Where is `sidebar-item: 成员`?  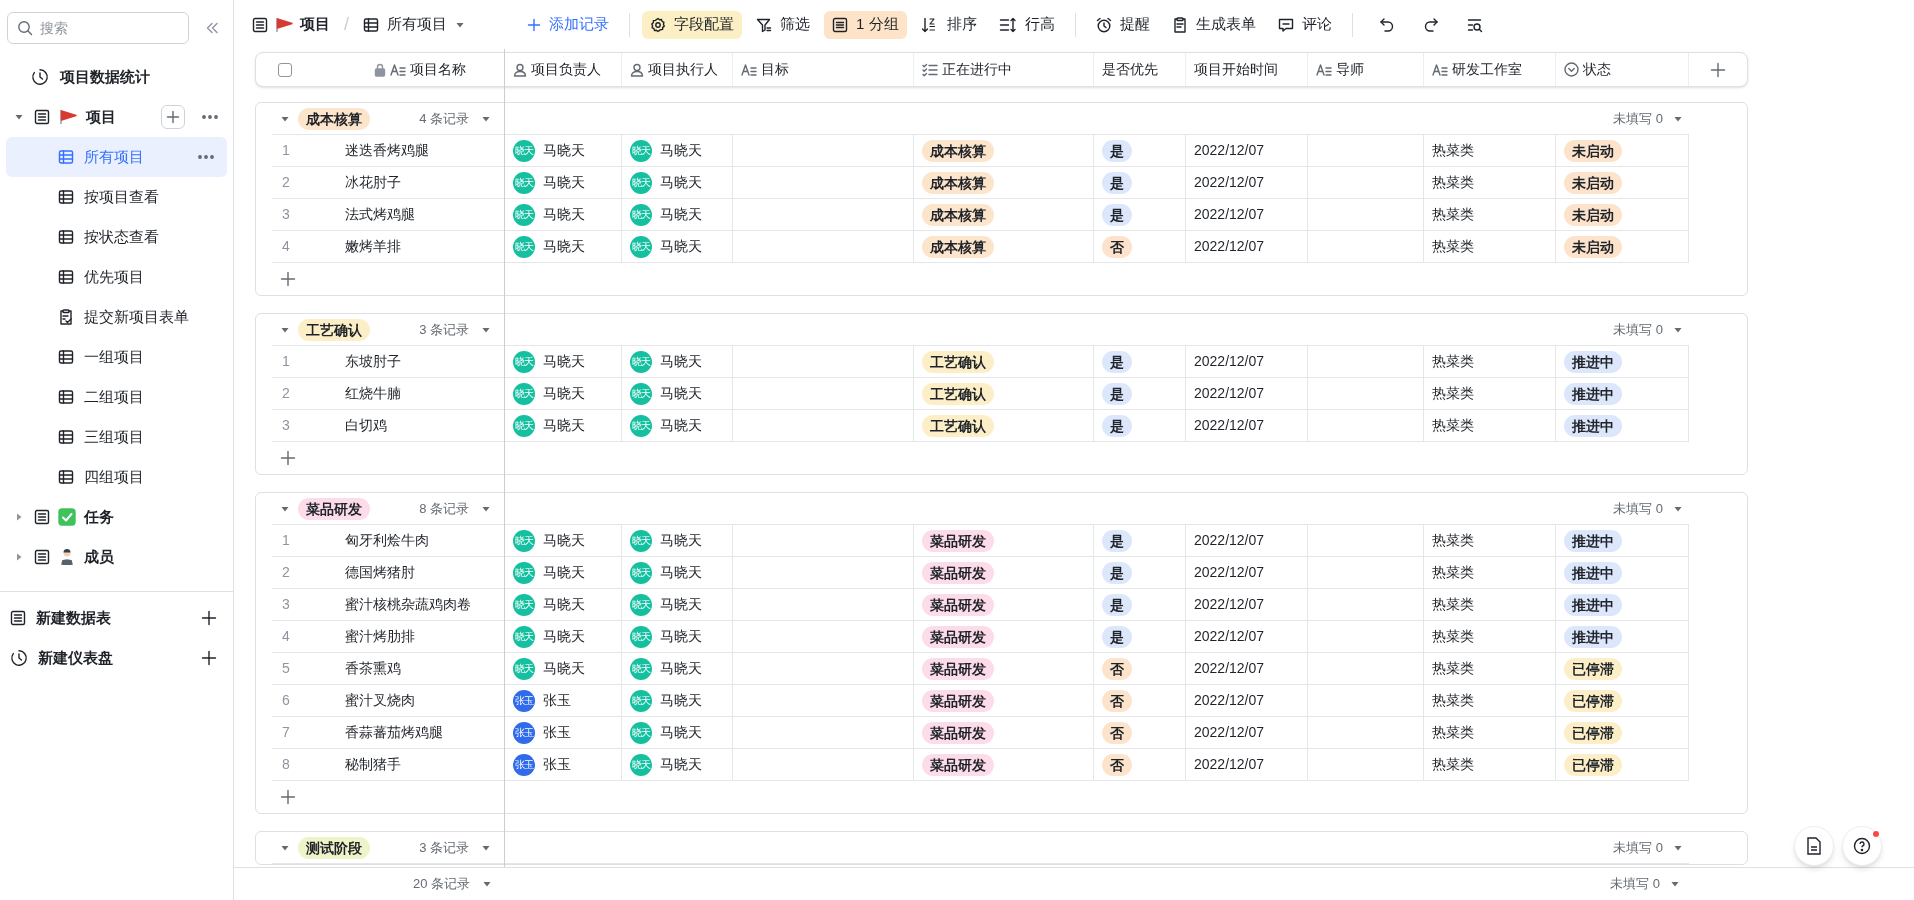 sidebar-item: 成员 is located at coordinates (74, 557).